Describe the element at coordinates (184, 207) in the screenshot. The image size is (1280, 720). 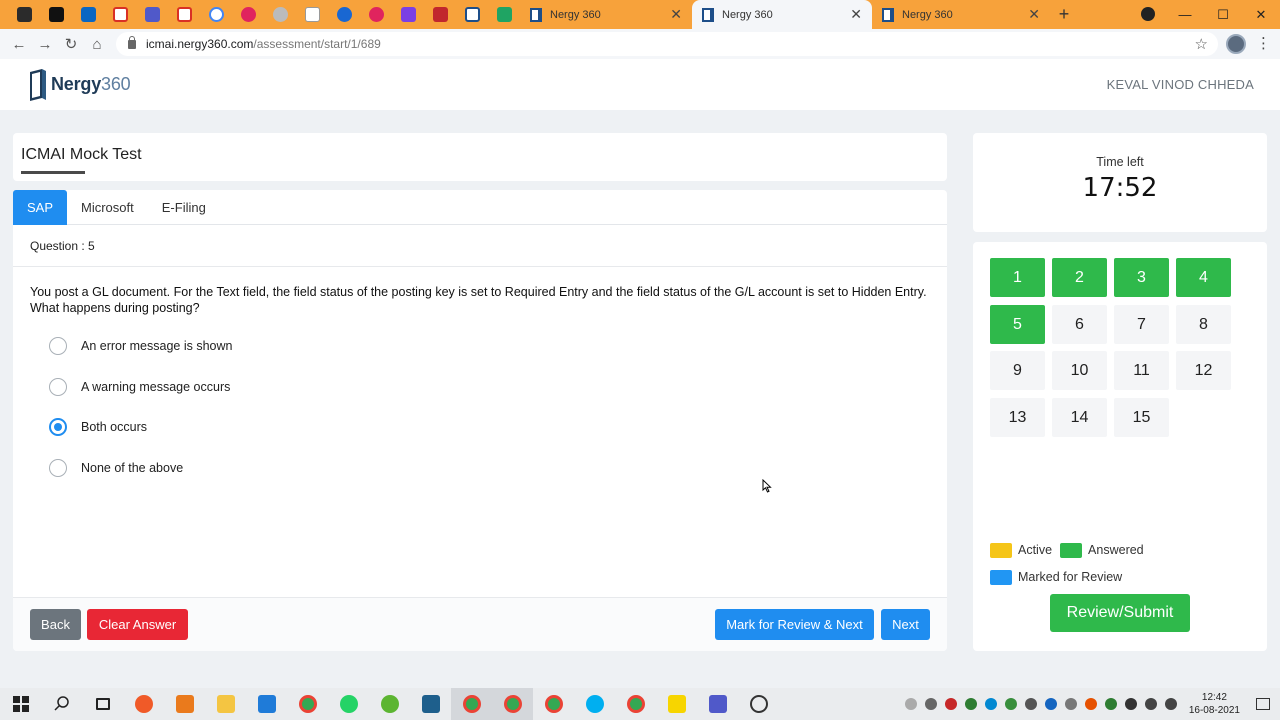
I see `tab-e-filing: E-Filing` at that location.